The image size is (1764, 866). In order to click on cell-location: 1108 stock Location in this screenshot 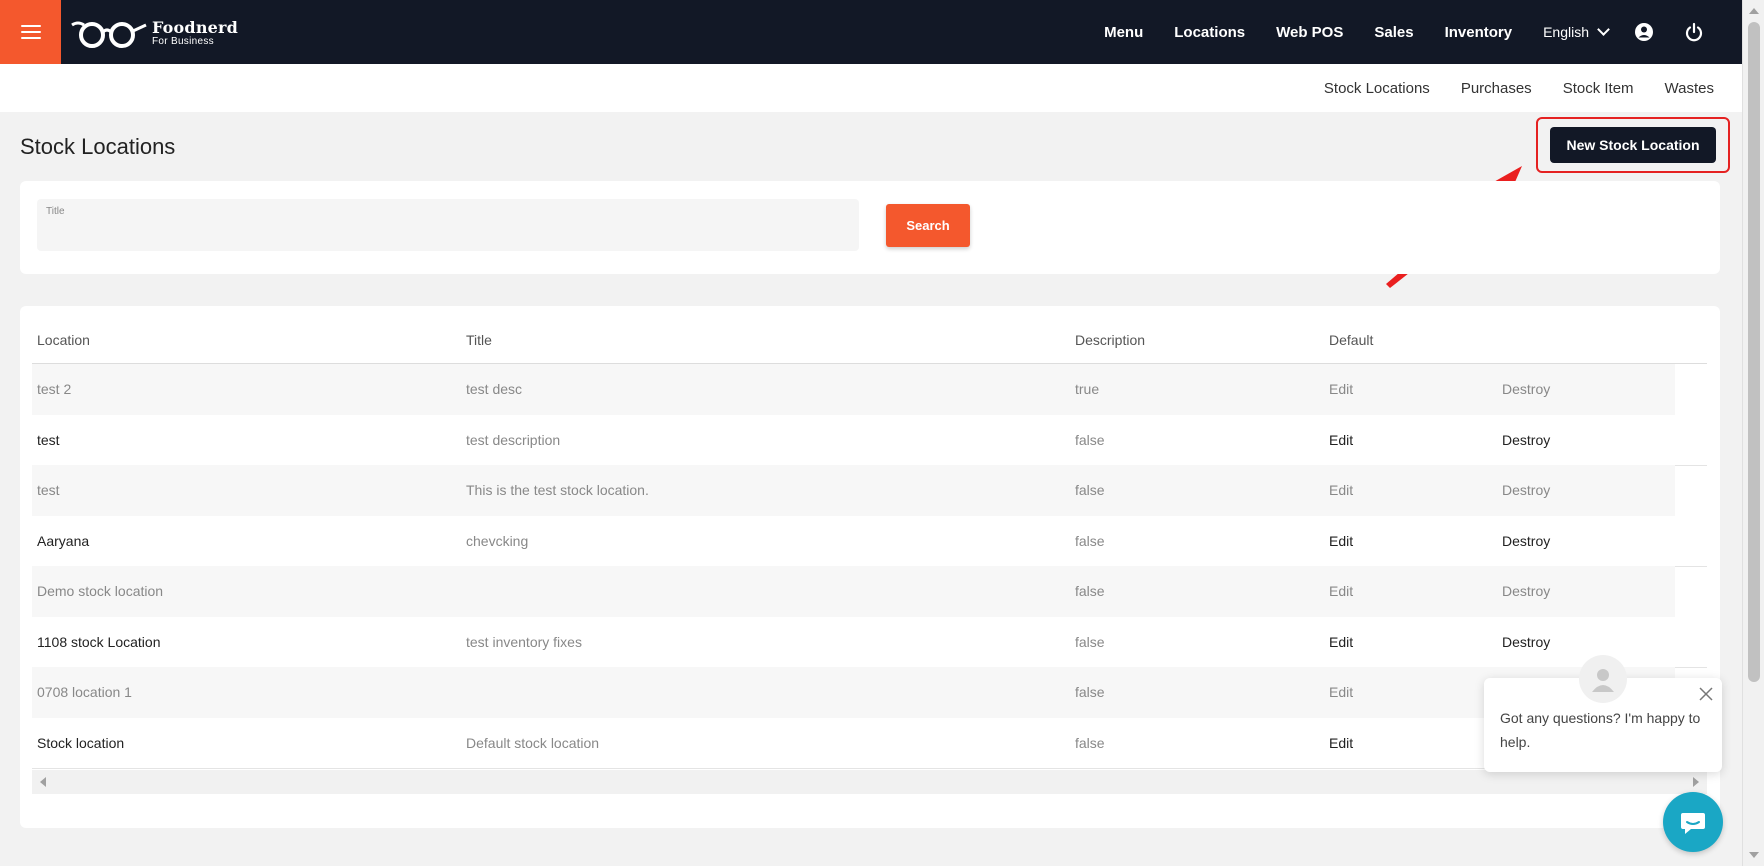, I will do `click(99, 641)`.